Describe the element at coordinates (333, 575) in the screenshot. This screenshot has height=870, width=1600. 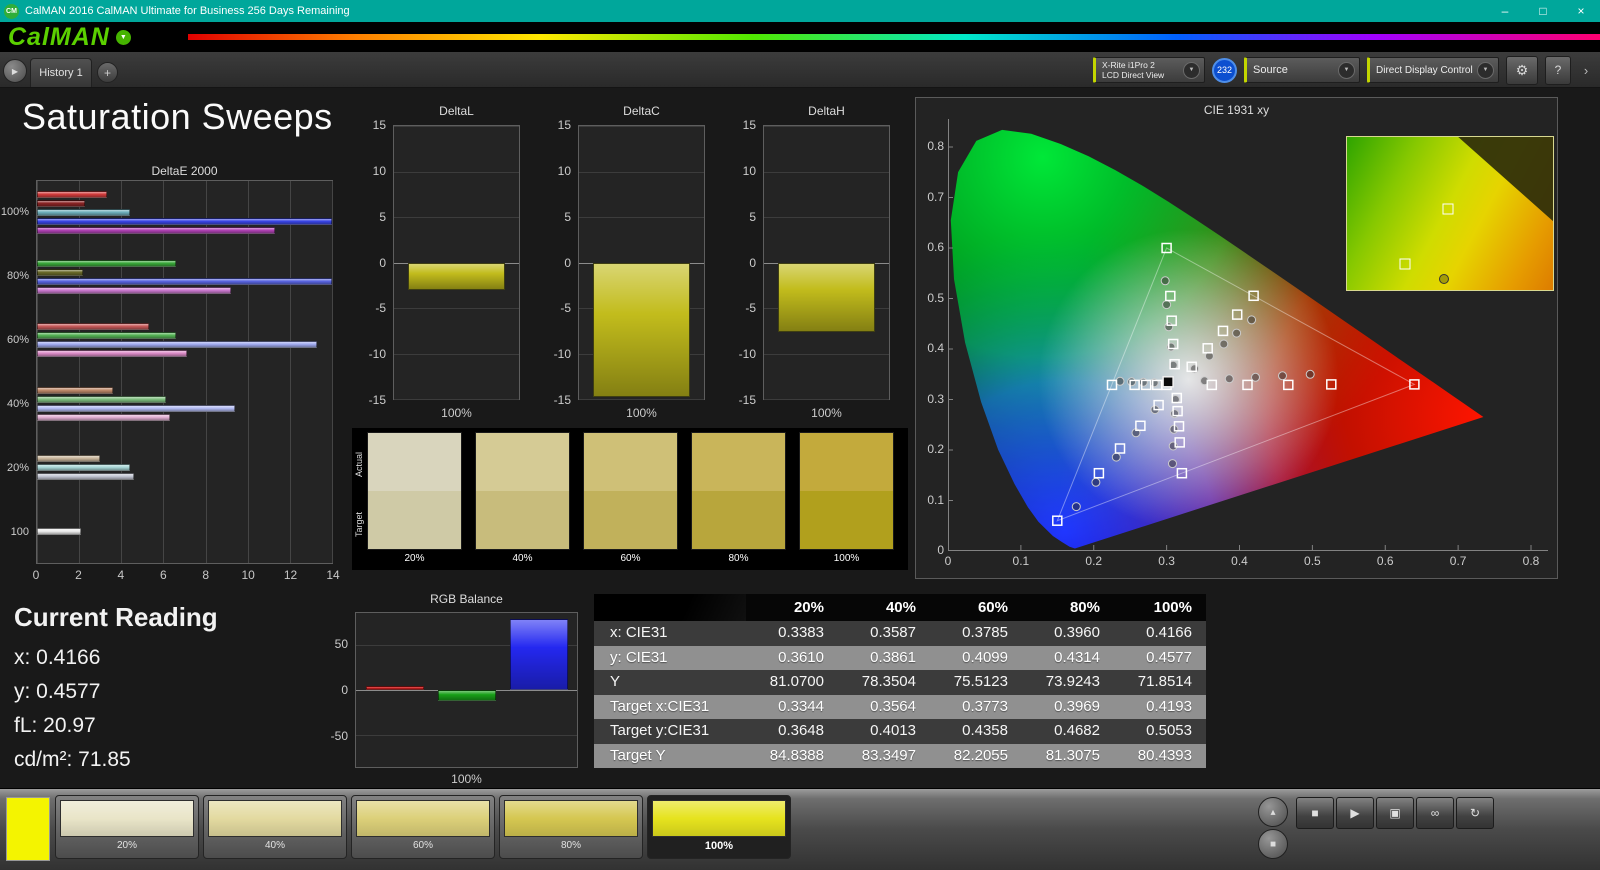
I see `deltae-tick-label: 14` at that location.